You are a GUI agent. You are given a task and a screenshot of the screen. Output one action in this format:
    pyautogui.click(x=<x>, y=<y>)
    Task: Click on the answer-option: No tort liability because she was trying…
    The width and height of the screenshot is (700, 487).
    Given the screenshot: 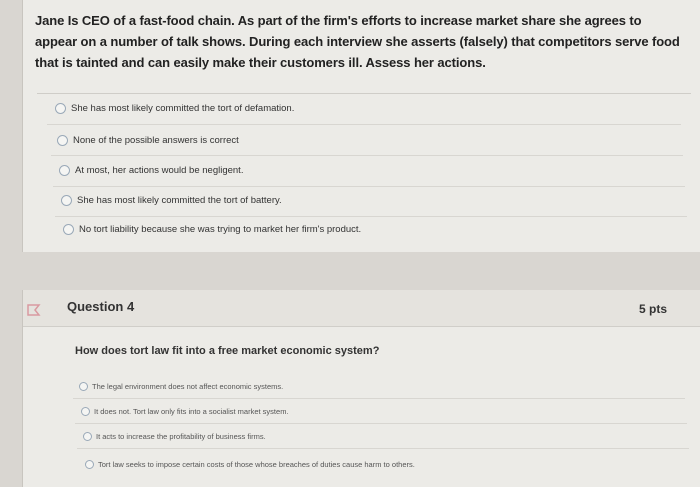 What is the action you would take?
    pyautogui.click(x=212, y=229)
    